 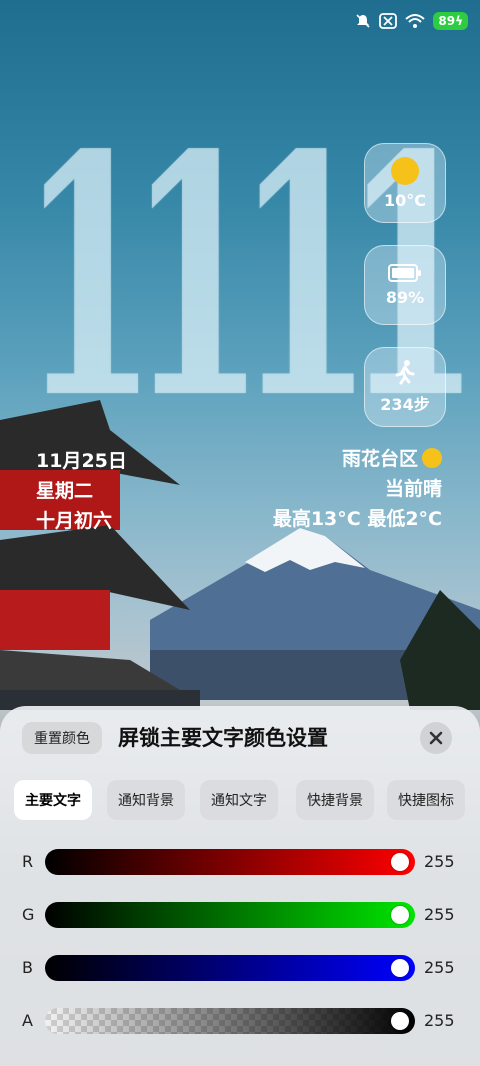 I want to click on tree-illustration, so click(x=440, y=650).